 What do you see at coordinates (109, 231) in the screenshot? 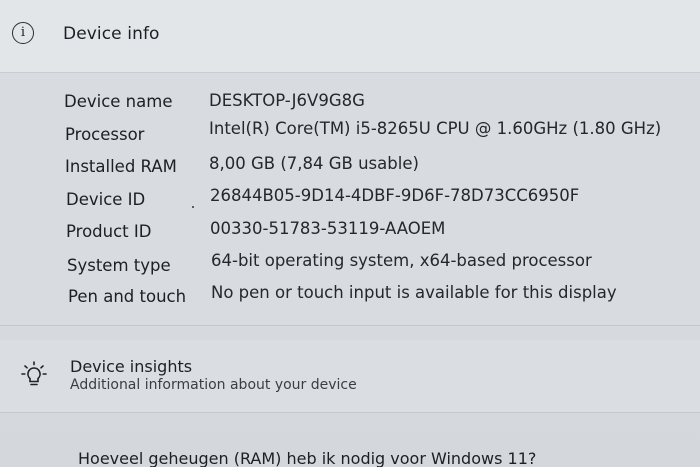
I see `spec-label: Product ID` at bounding box center [109, 231].